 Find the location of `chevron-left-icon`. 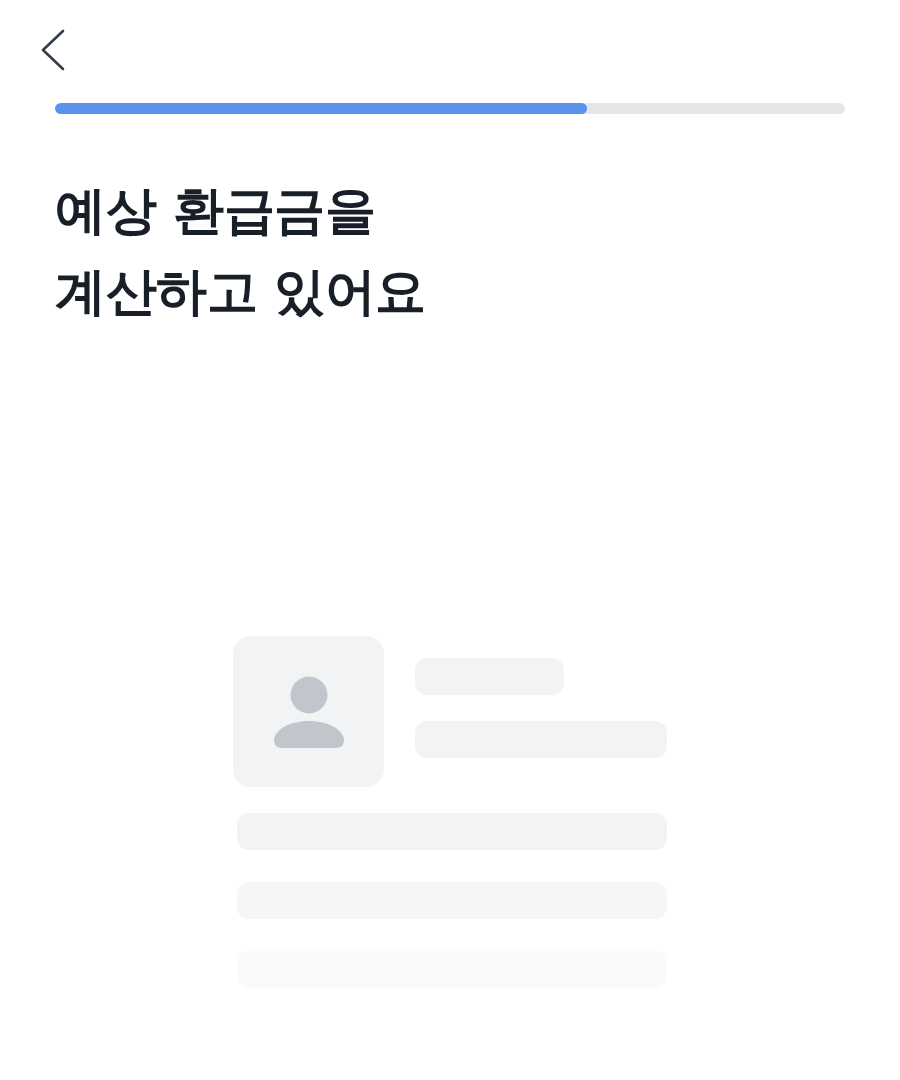

chevron-left-icon is located at coordinates (53, 50).